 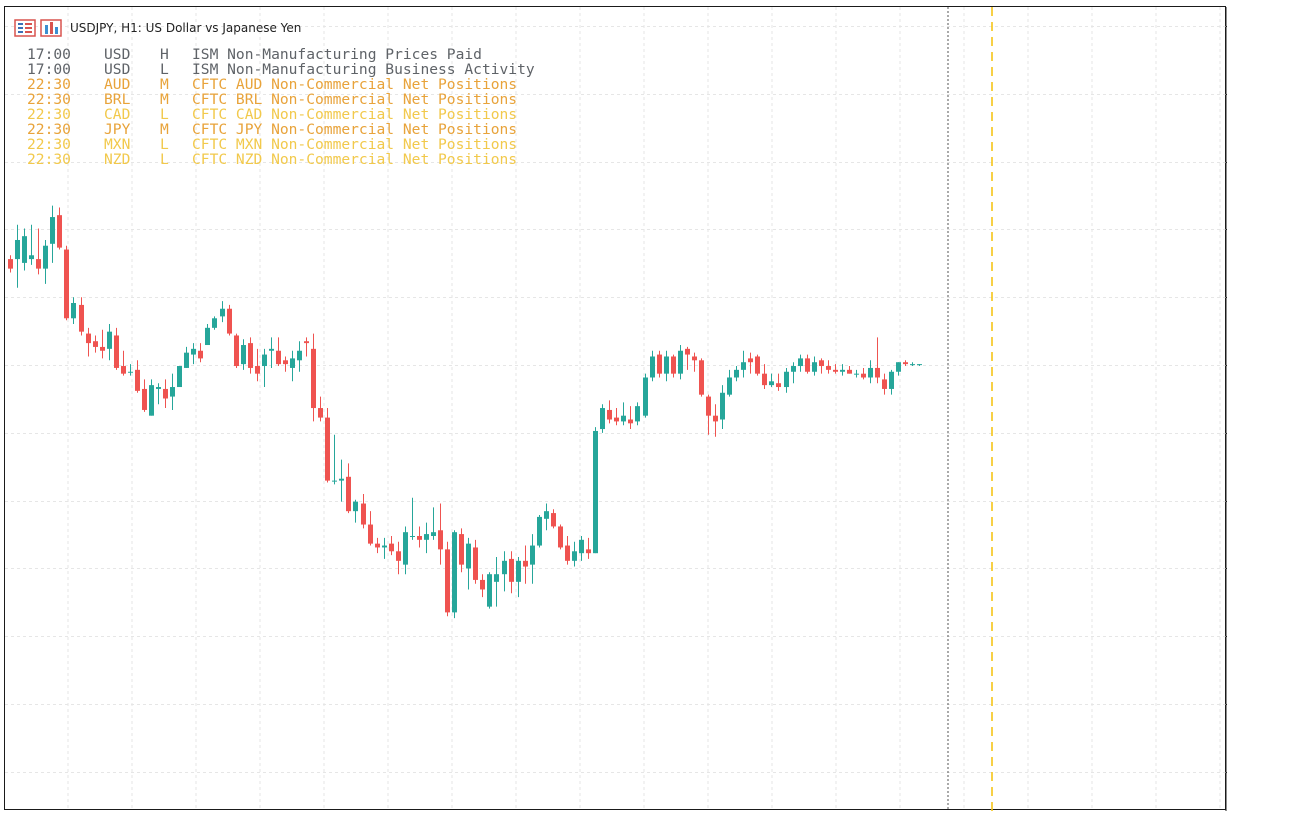 I want to click on event-name: CFTC BRL Non-Commercial Net Positions, so click(x=355, y=99).